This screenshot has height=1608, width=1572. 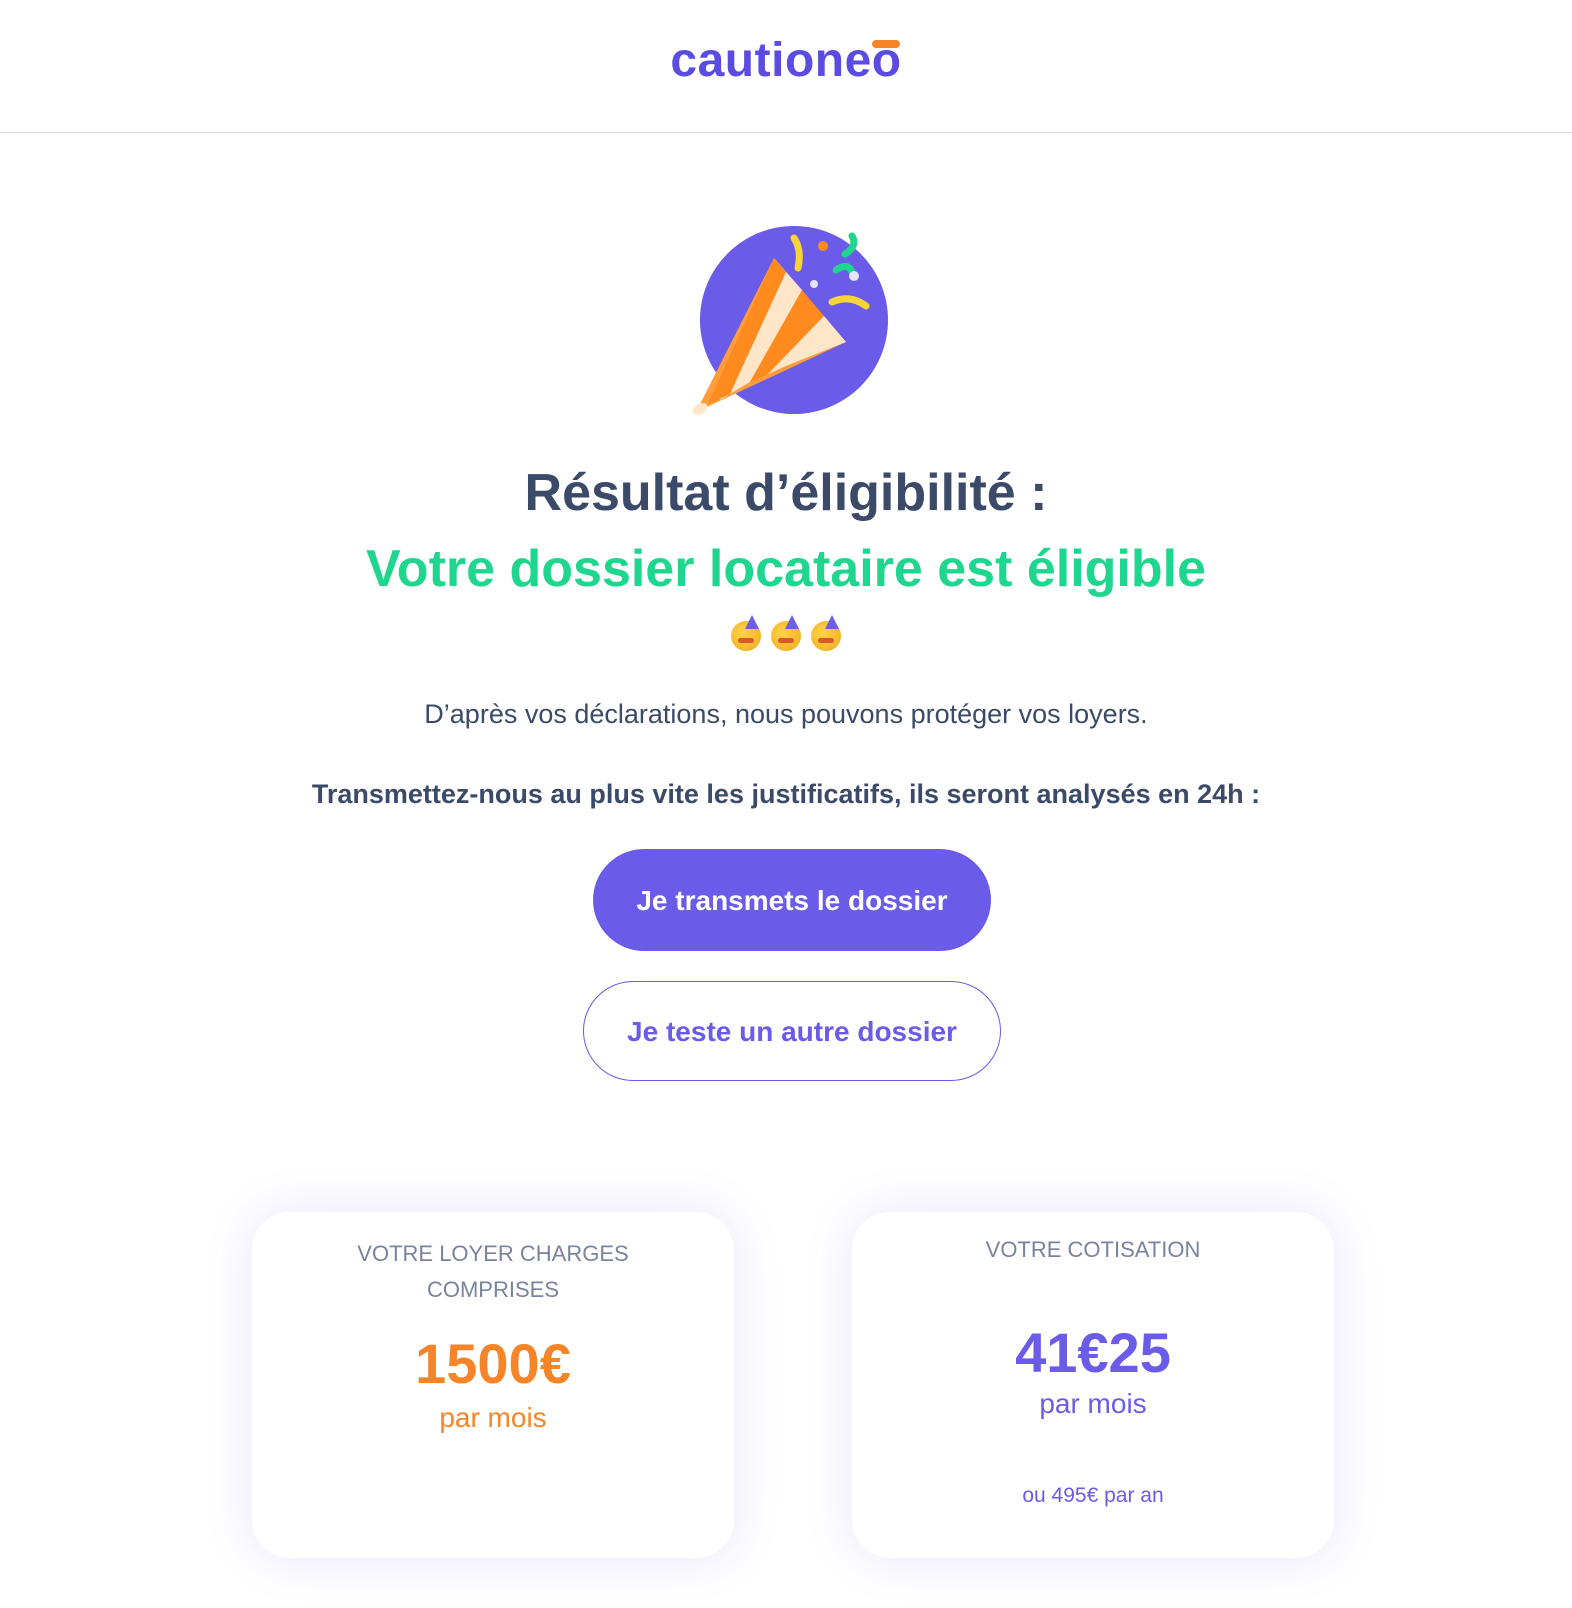 I want to click on logo-text: cautioneo, so click(x=786, y=60).